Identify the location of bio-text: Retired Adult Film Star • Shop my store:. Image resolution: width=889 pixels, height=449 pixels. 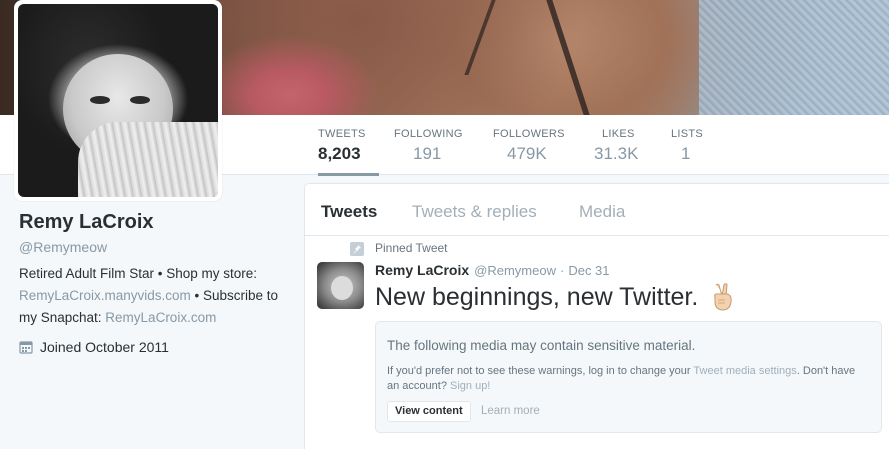
(138, 273).